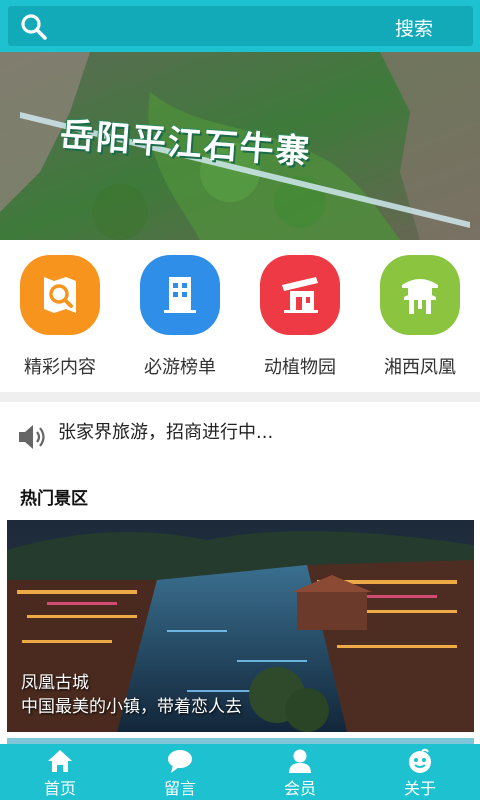 The width and height of the screenshot is (480, 800). I want to click on quick-nav-item-fenghuang: 湘西凤凰, so click(420, 316).